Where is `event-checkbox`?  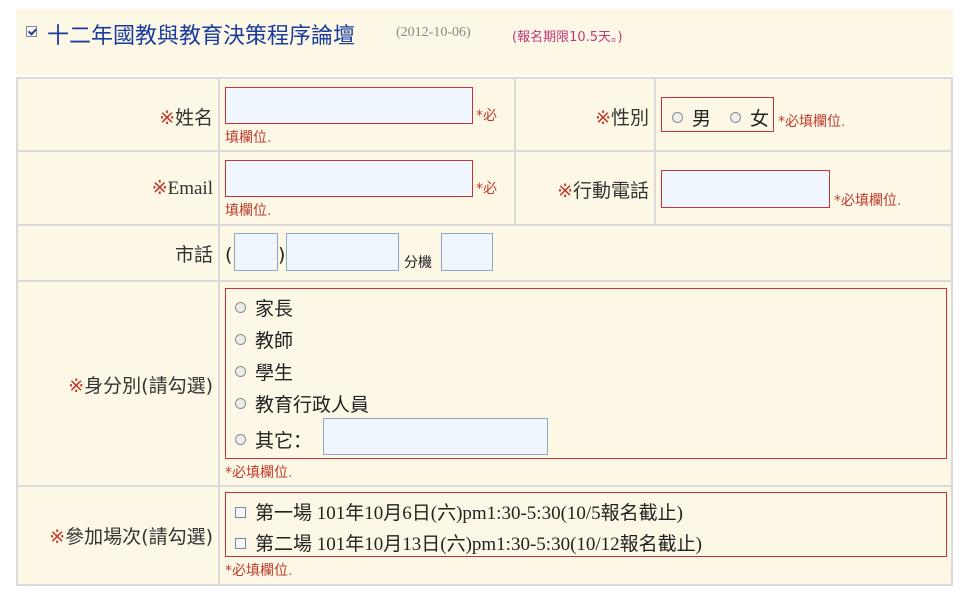 event-checkbox is located at coordinates (31, 31).